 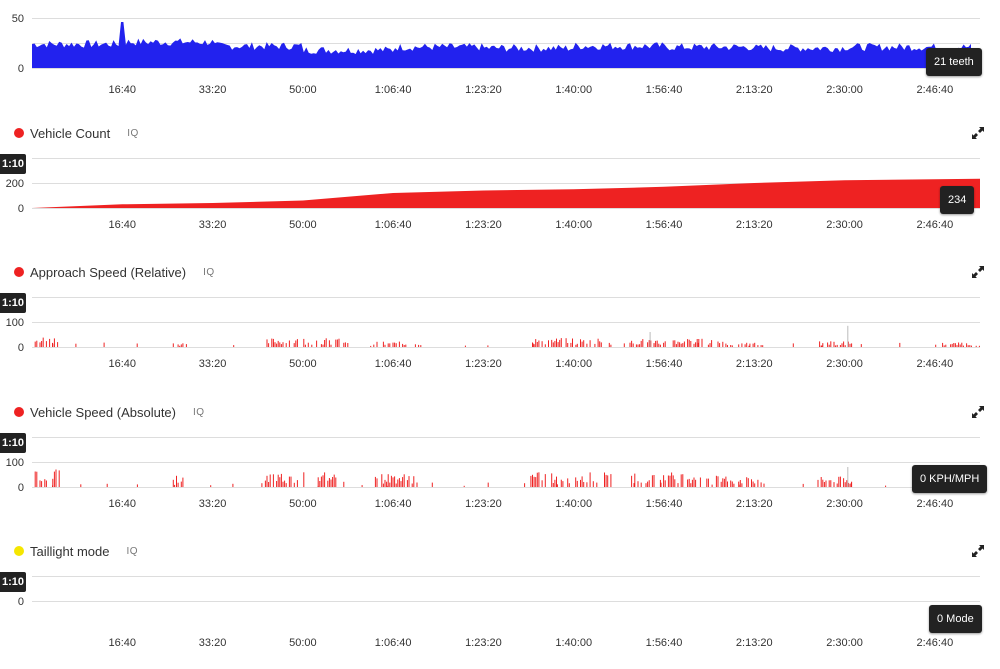 What do you see at coordinates (13, 582) in the screenshot?
I see `time-cursor-badge: 1:10` at bounding box center [13, 582].